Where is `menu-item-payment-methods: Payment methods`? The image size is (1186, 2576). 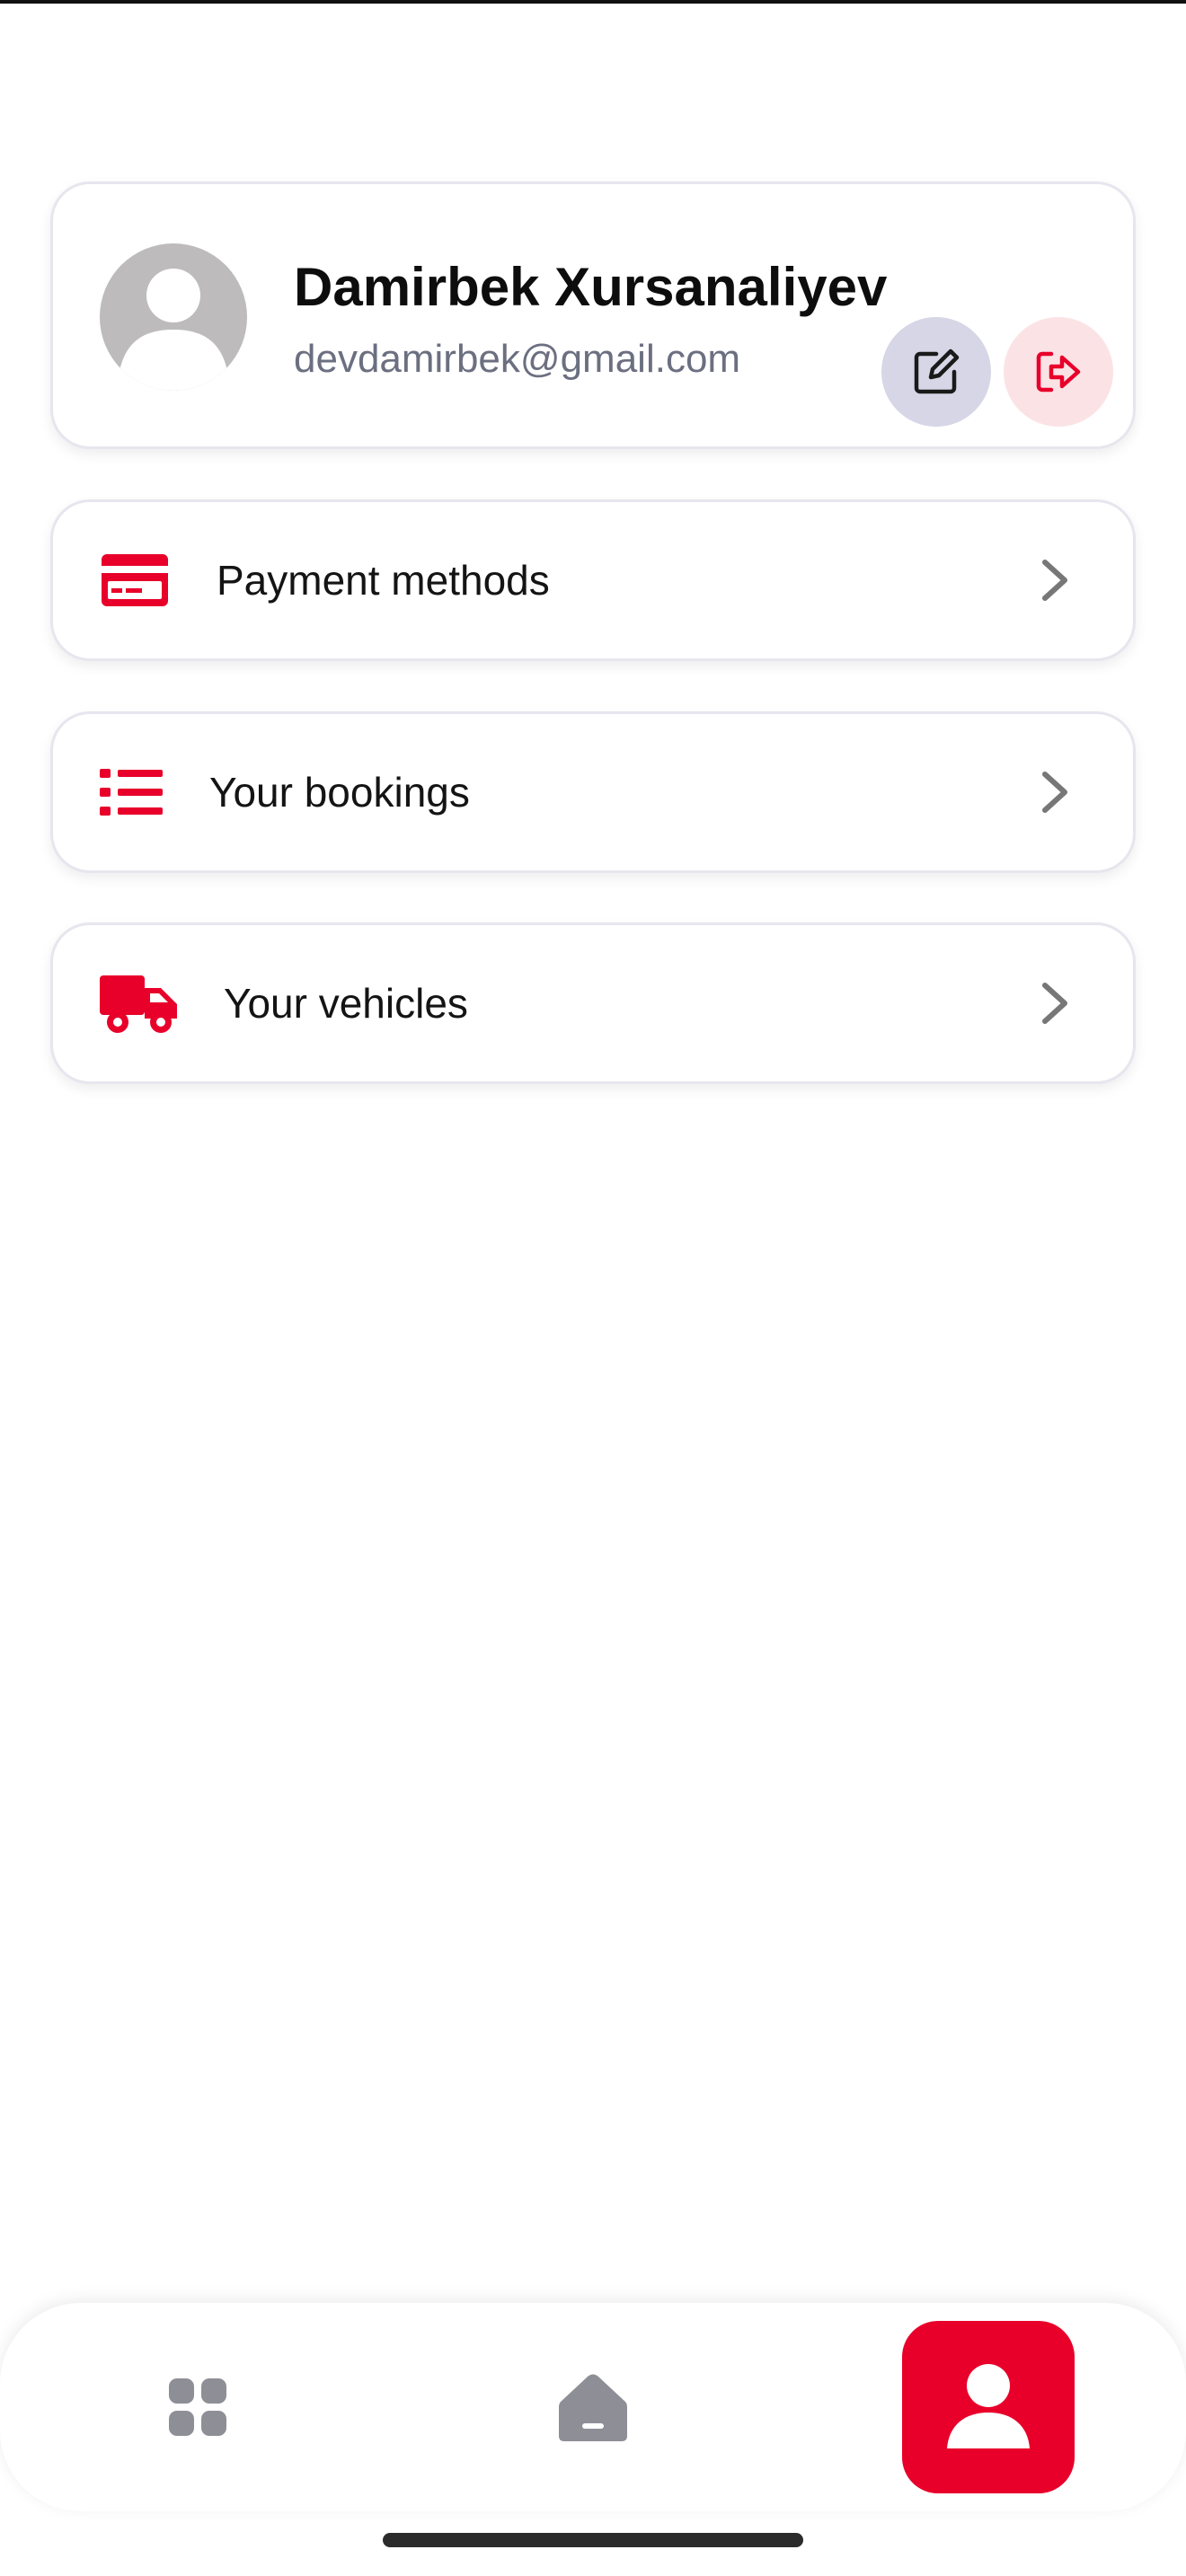 menu-item-payment-methods: Payment methods is located at coordinates (593, 580).